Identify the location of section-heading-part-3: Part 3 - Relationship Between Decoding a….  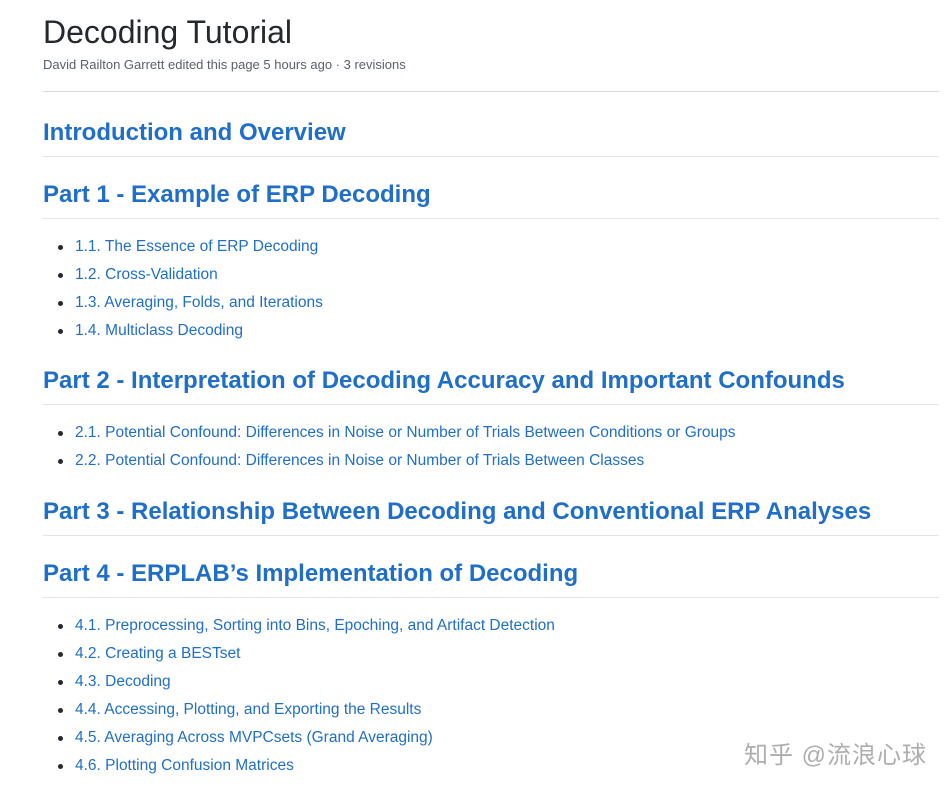
(491, 516).